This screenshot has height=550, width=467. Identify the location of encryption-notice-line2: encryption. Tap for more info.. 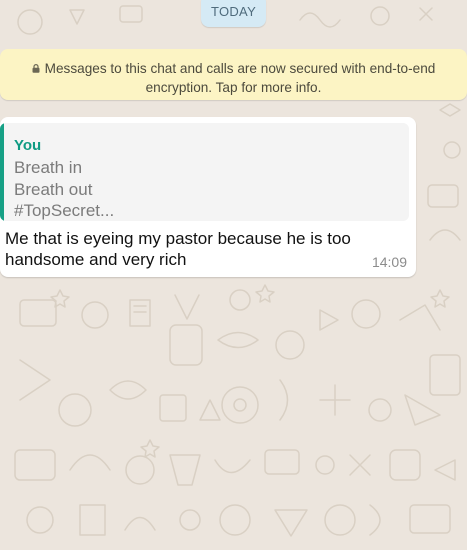
(233, 87).